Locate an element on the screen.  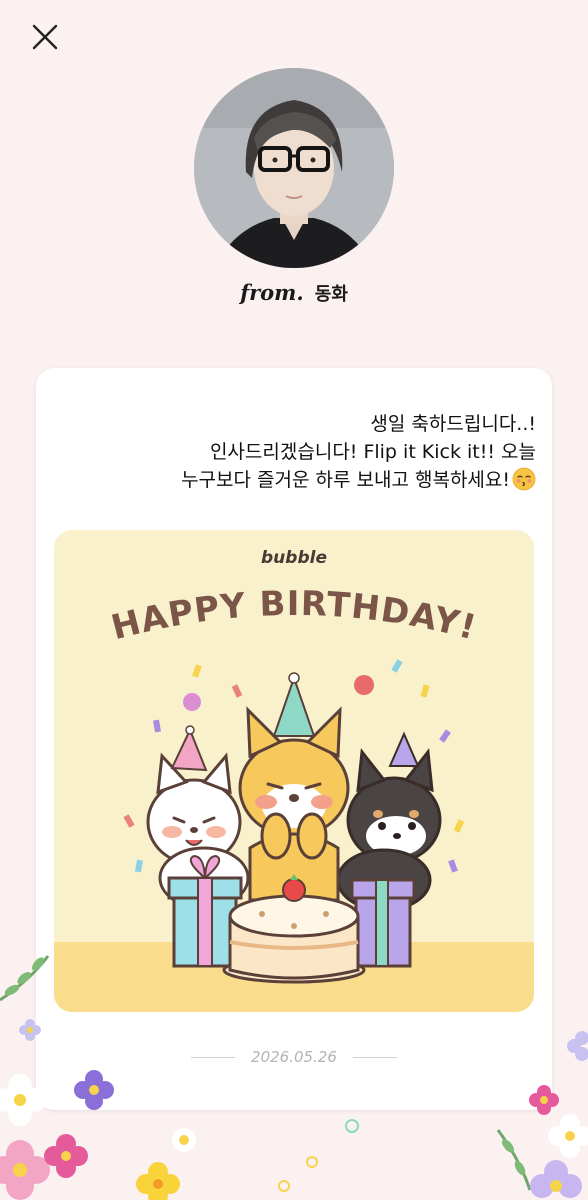
sender-avatar is located at coordinates (294, 168).